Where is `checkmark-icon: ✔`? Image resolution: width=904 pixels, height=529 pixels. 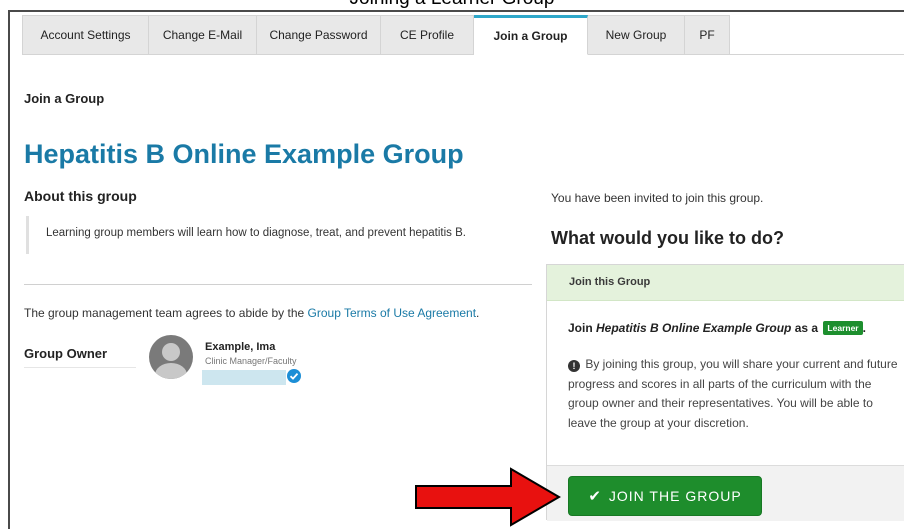
checkmark-icon: ✔ is located at coordinates (595, 496).